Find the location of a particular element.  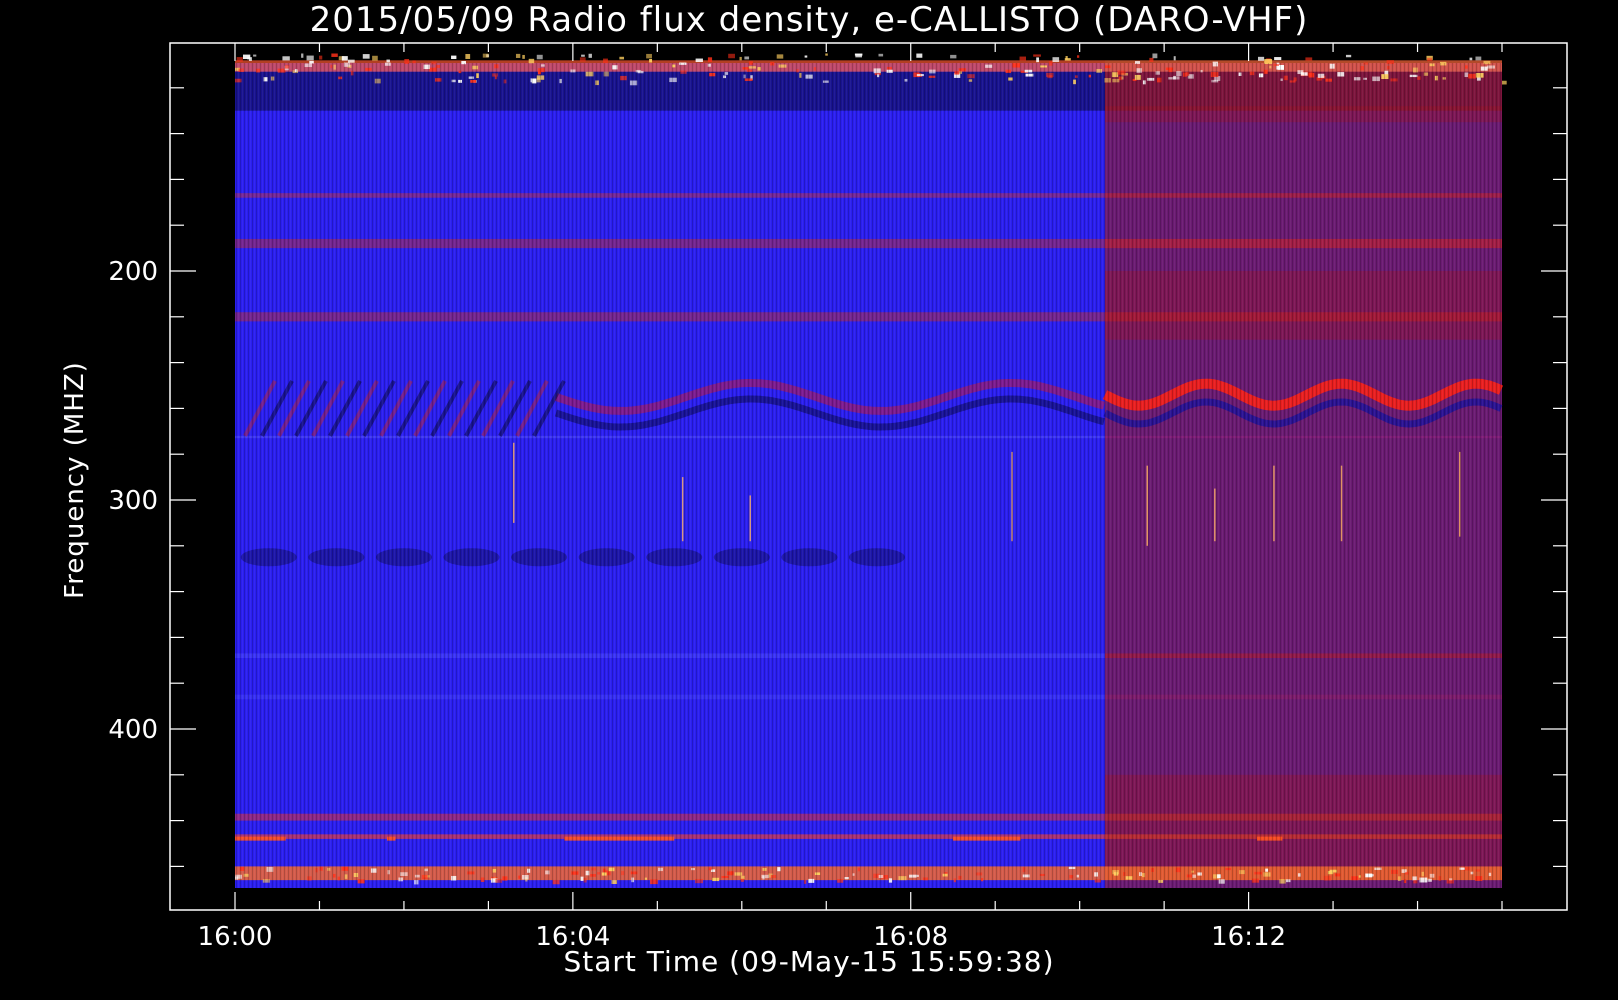

y-tick-label: 300 is located at coordinates (133, 501).